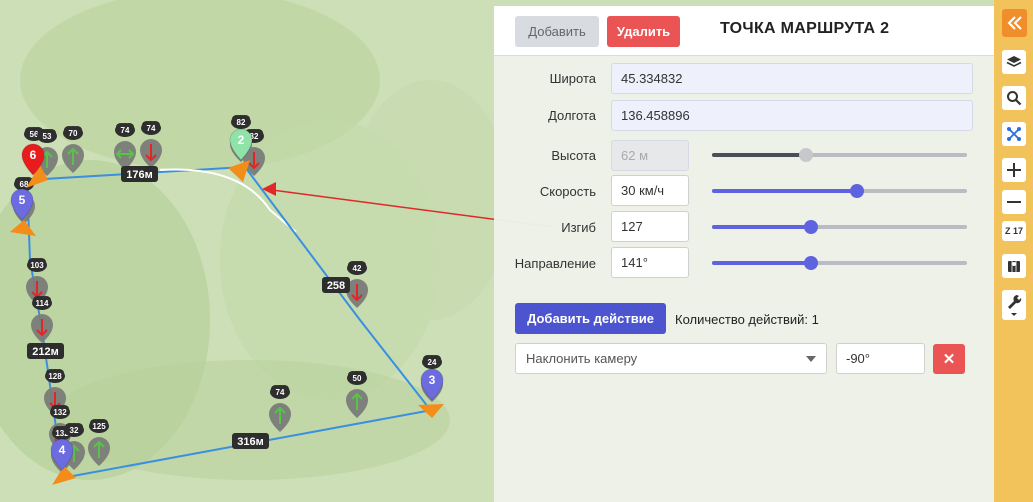  What do you see at coordinates (650, 262) in the screenshot?
I see `direction-field: 141°` at bounding box center [650, 262].